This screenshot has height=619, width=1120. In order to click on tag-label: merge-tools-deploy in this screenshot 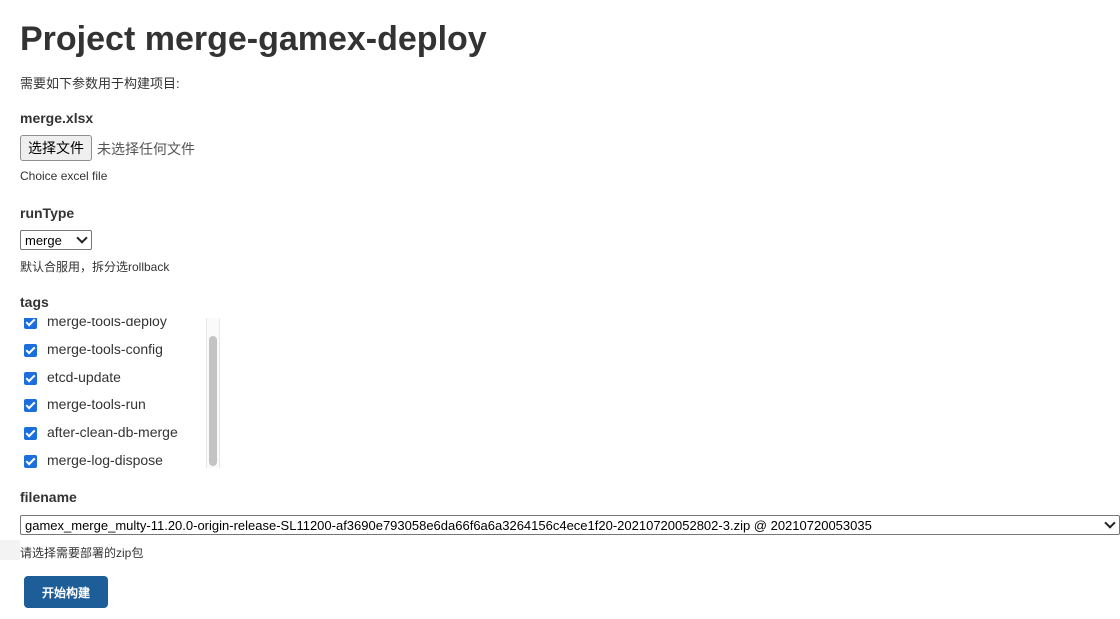, I will do `click(107, 323)`.